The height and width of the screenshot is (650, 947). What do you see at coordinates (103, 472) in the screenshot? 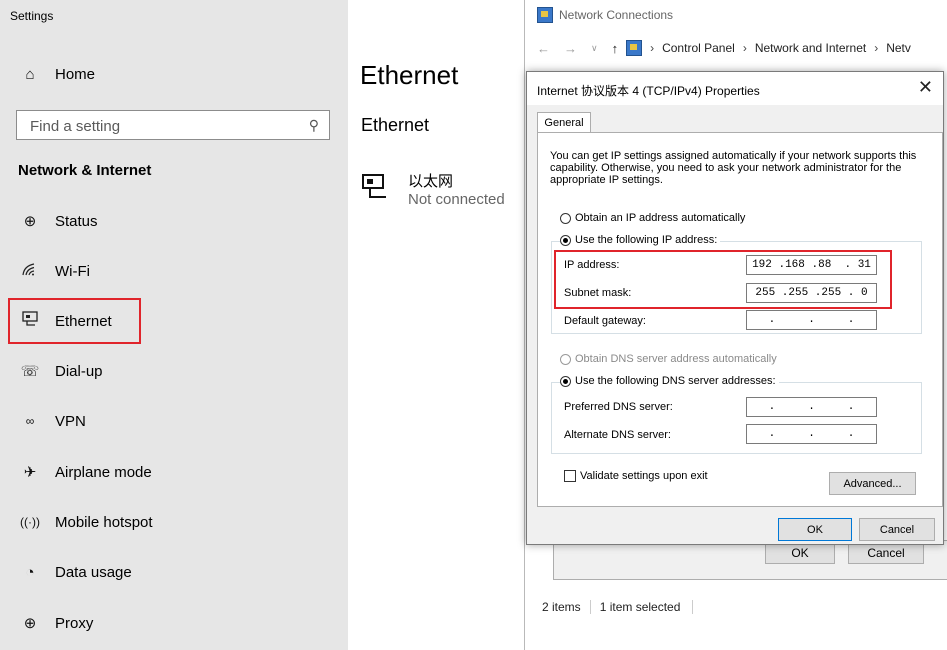
I see `nav-airplane-label: Airplane mode` at bounding box center [103, 472].